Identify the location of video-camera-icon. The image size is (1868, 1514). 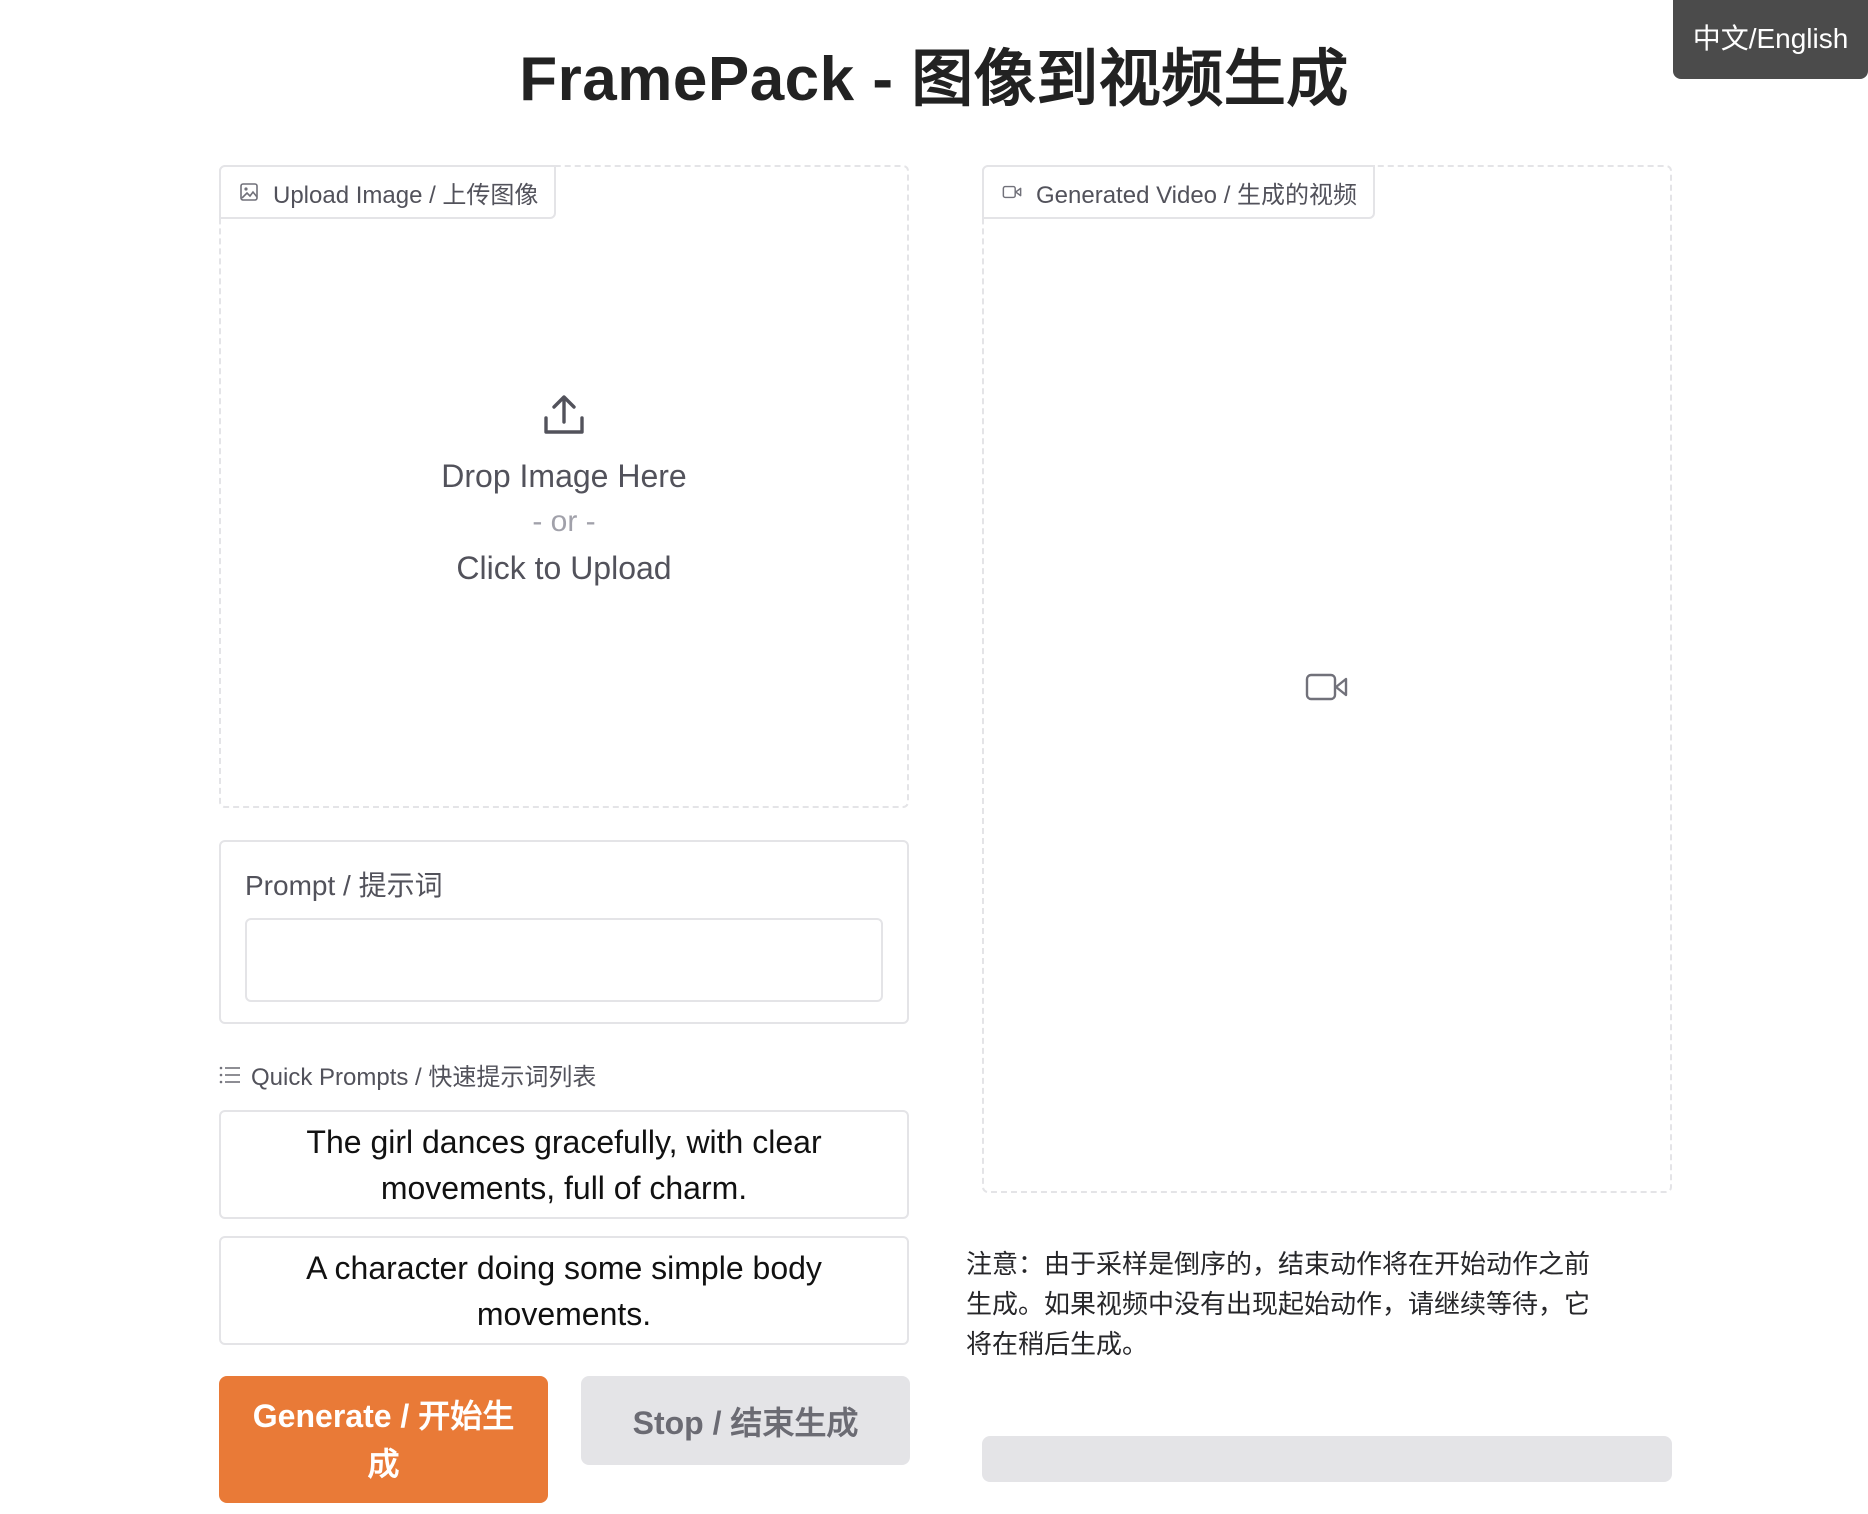
(1326, 687).